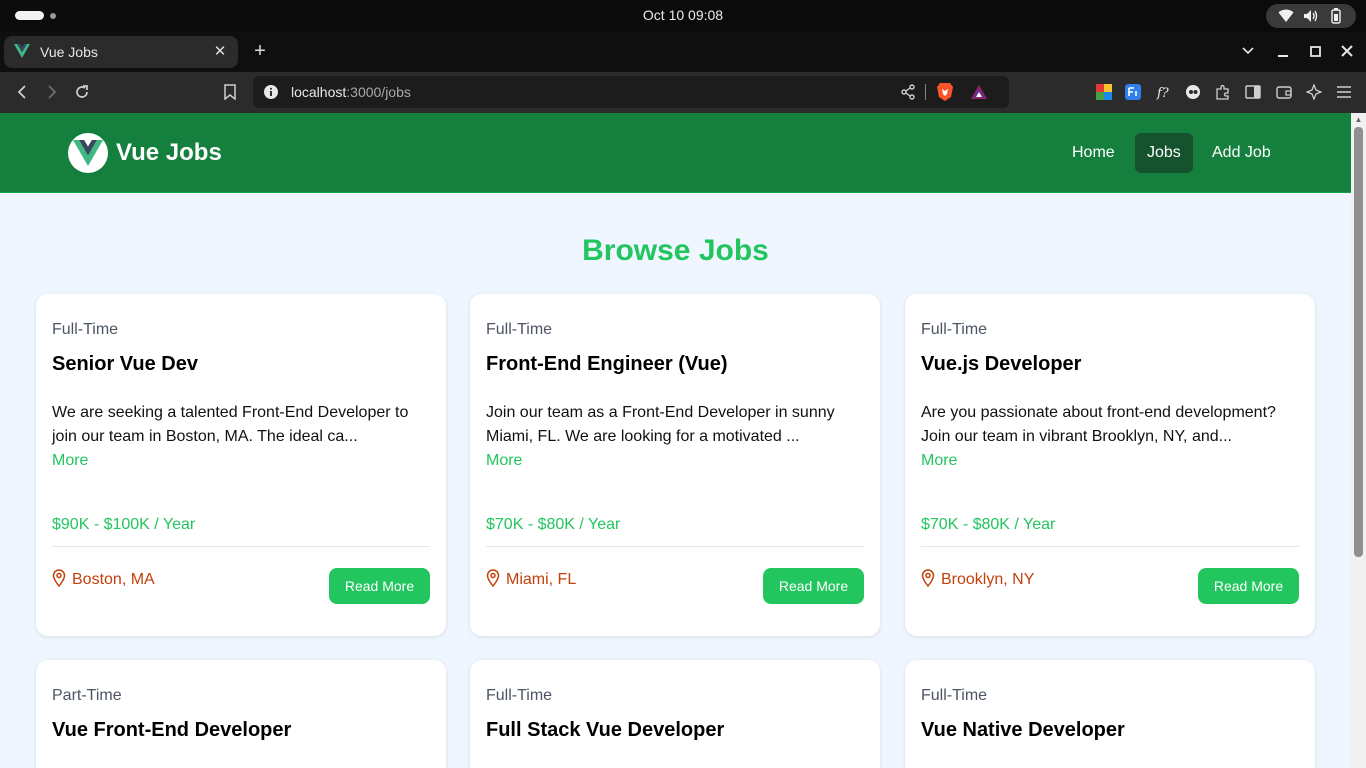 The image size is (1366, 768). What do you see at coordinates (319, 92) in the screenshot?
I see `url-host: localhost` at bounding box center [319, 92].